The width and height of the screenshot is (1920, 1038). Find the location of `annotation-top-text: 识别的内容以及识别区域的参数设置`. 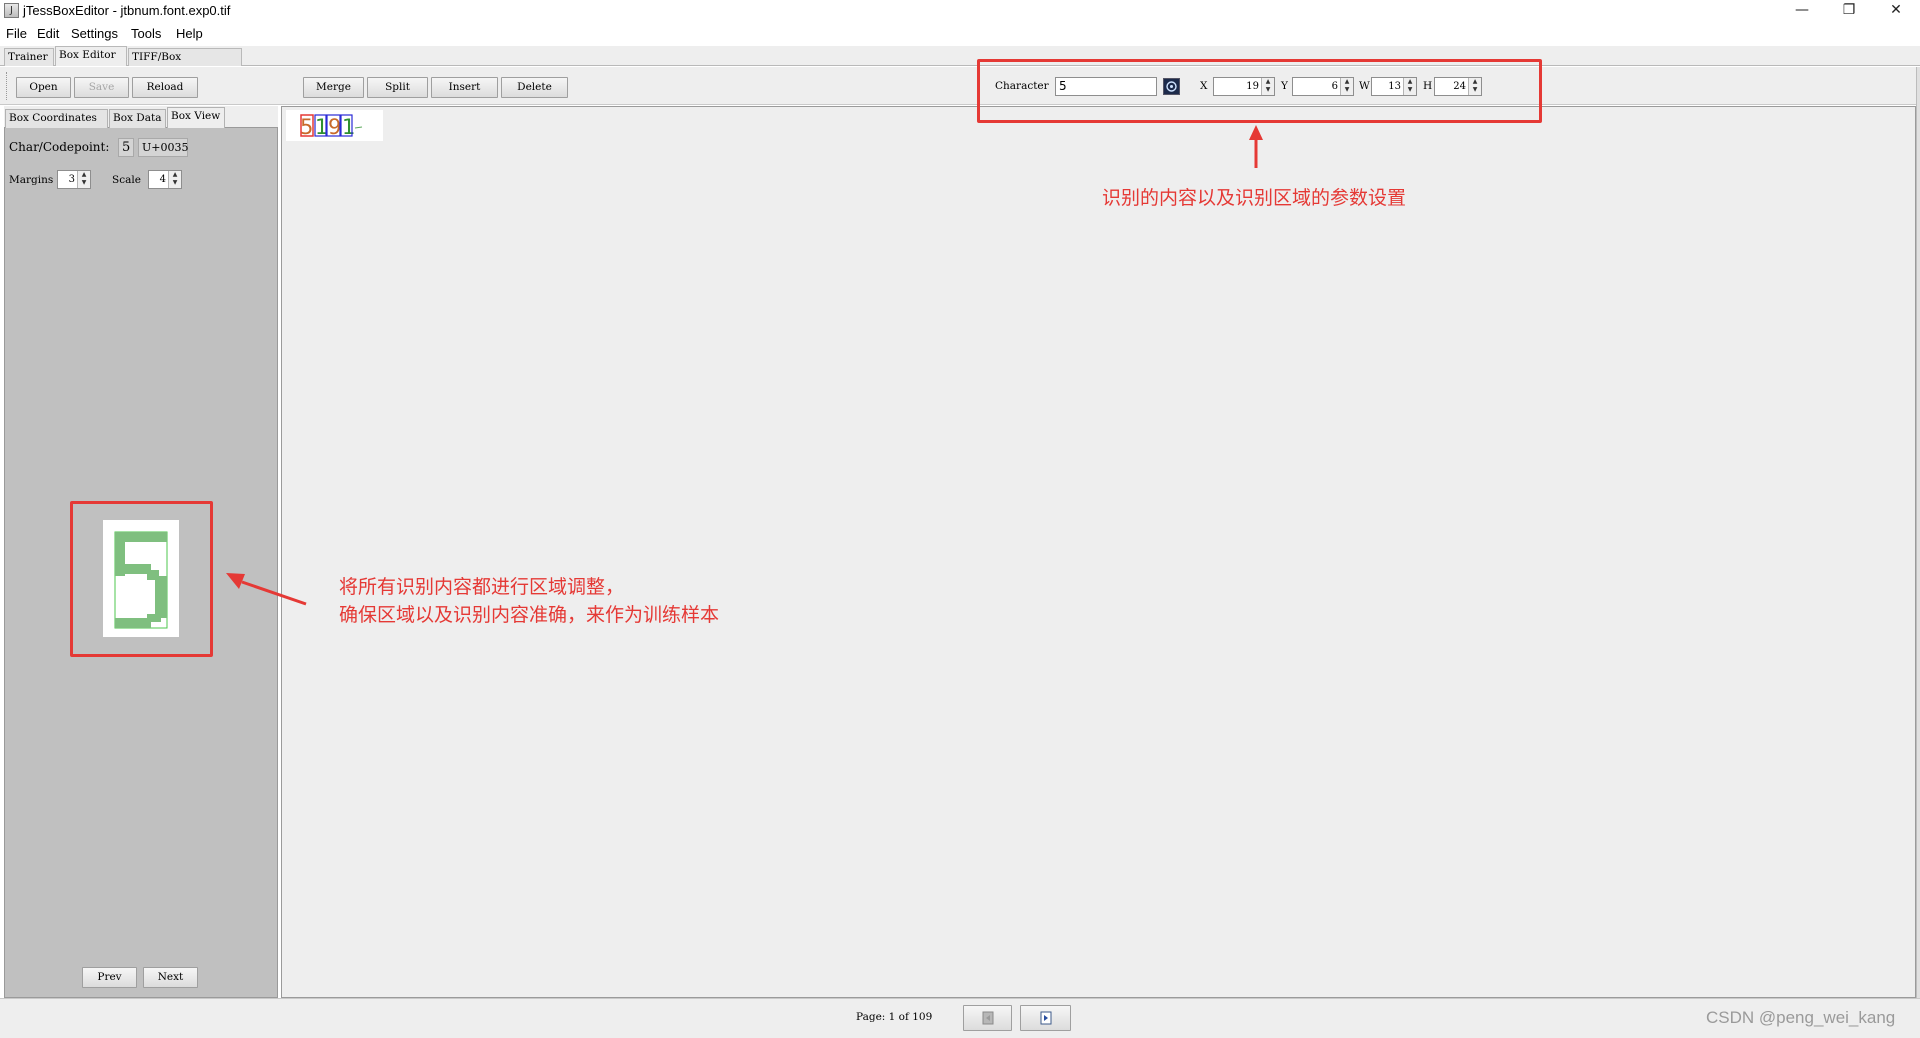

annotation-top-text: 识别的内容以及识别区域的参数设置 is located at coordinates (1254, 198).